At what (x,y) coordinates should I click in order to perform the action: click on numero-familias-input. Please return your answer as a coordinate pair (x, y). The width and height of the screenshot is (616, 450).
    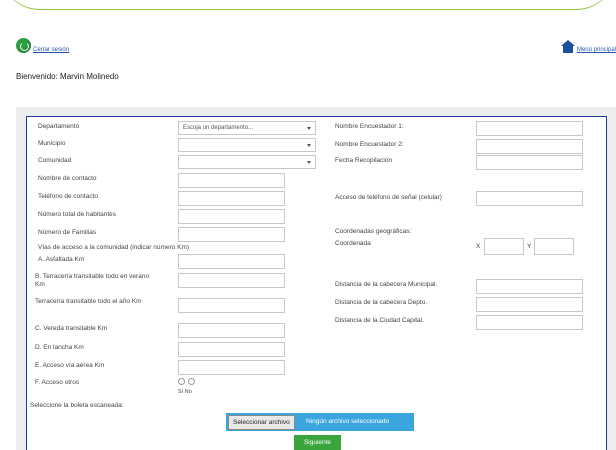
    Looking at the image, I should click on (231, 234).